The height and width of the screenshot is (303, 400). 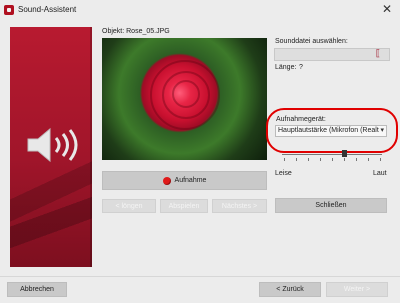 I want to click on back-button: < Zurück, so click(x=290, y=289).